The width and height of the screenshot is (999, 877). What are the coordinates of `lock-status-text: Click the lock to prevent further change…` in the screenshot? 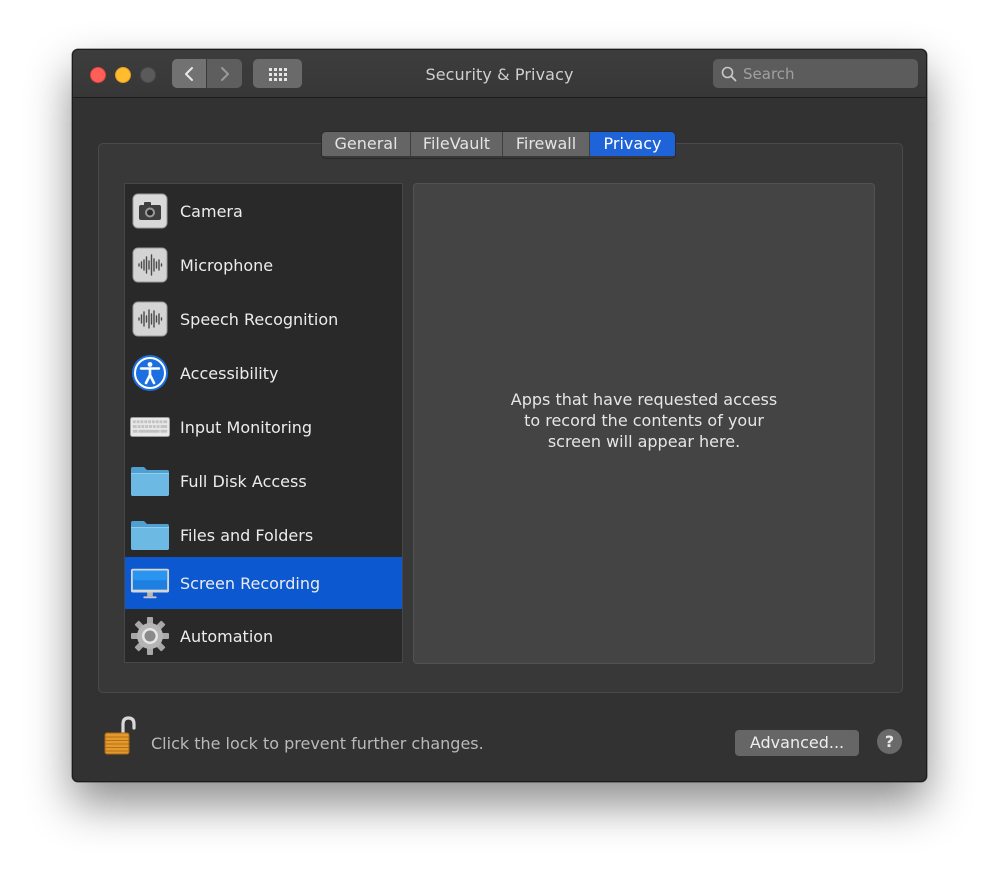 It's located at (317, 743).